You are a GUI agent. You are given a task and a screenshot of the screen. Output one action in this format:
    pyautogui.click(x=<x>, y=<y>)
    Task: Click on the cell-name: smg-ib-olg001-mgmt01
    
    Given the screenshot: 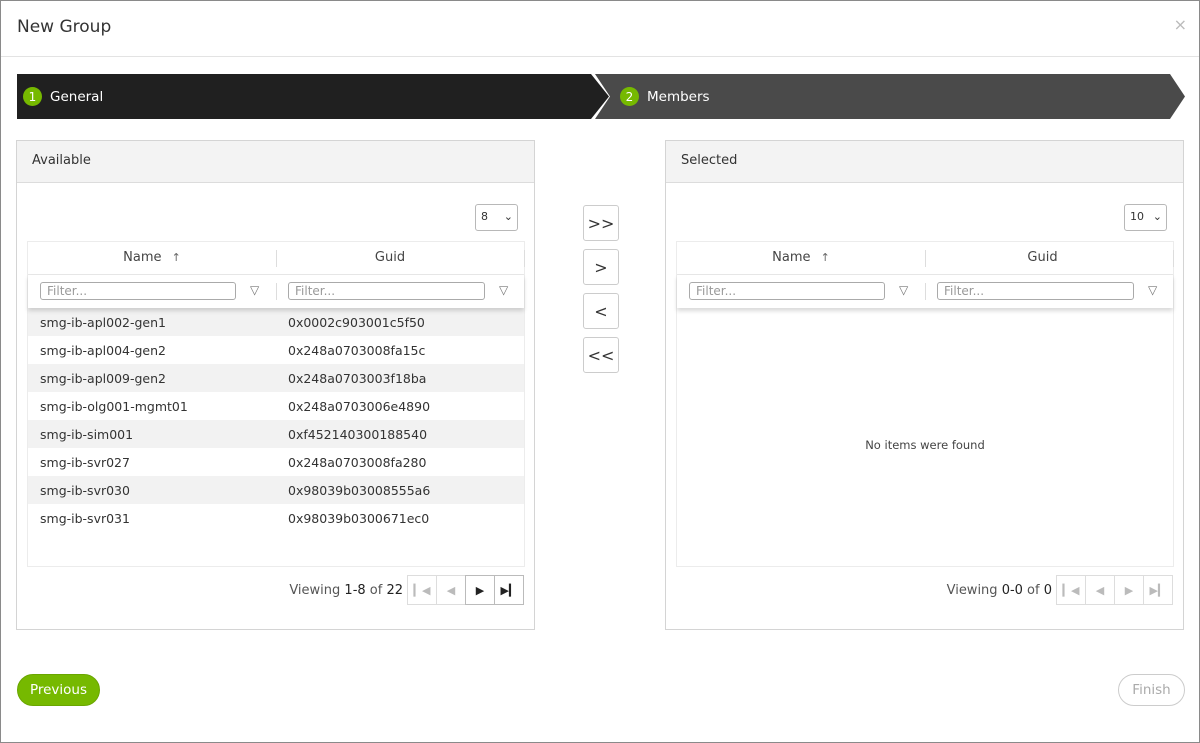 What is the action you would take?
    pyautogui.click(x=114, y=406)
    